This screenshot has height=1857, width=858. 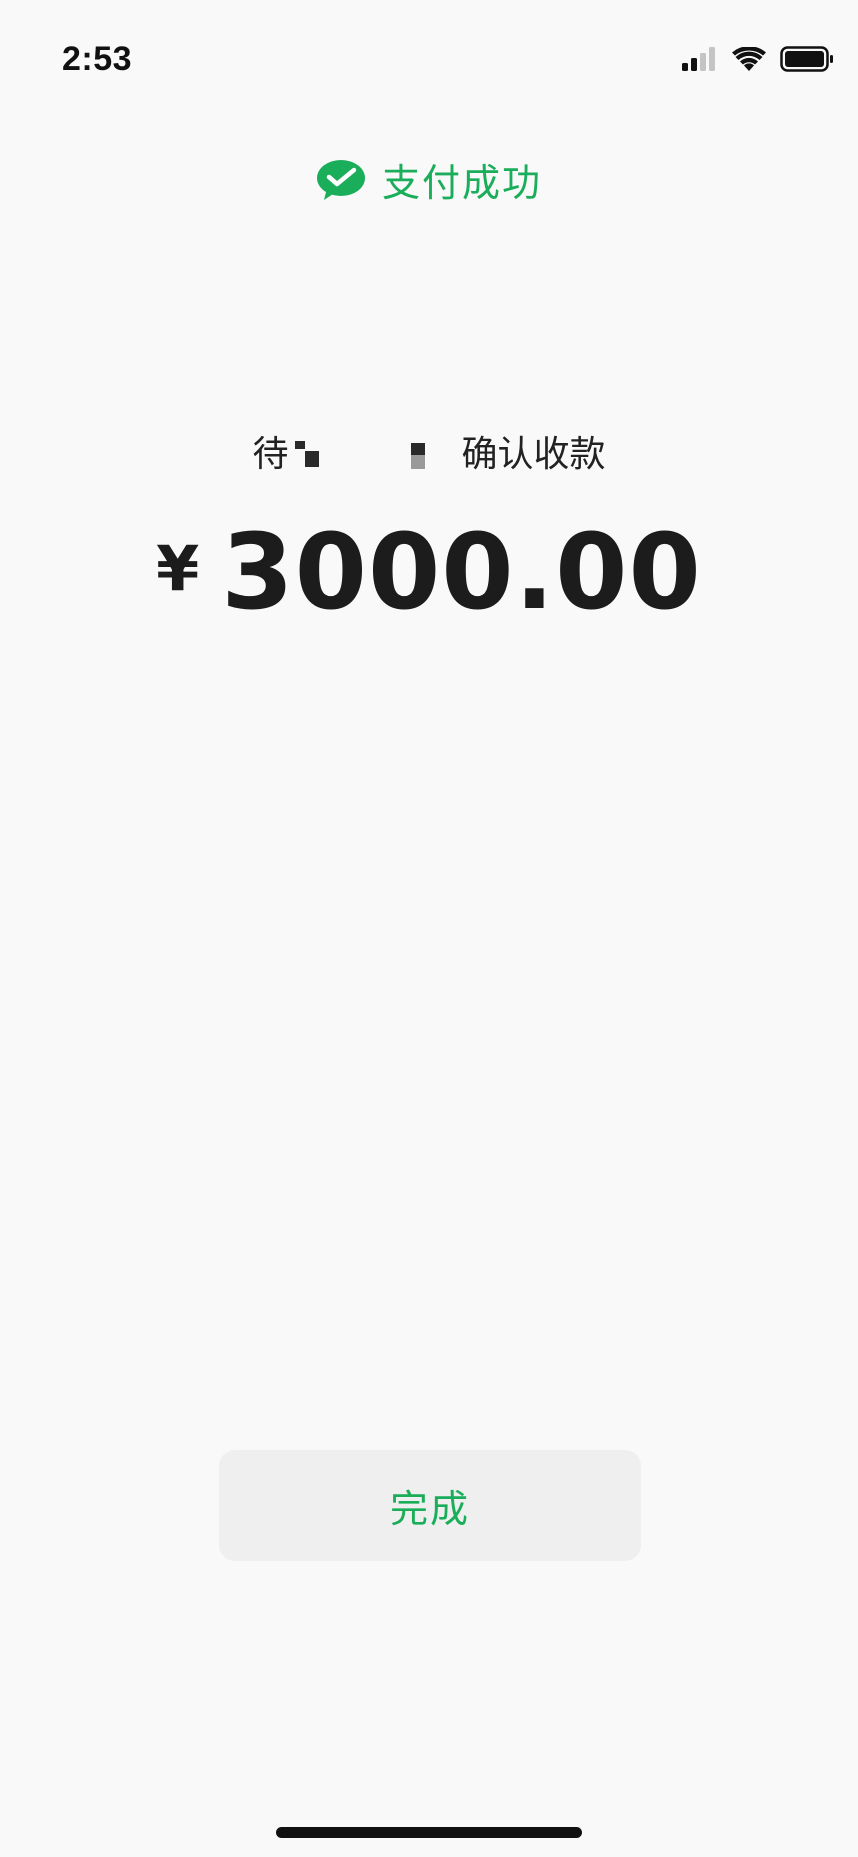 I want to click on cellular-signal-icon, so click(x=698, y=59).